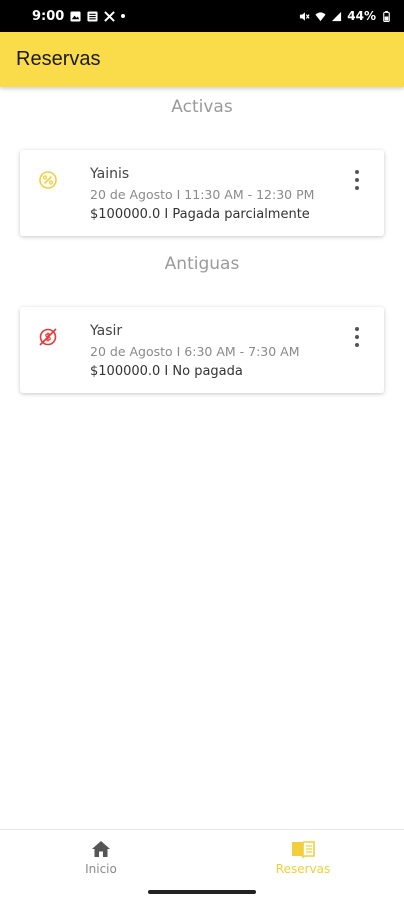 Image resolution: width=404 pixels, height=900 pixels. I want to click on nav-item-reservas: Reservas, so click(303, 857).